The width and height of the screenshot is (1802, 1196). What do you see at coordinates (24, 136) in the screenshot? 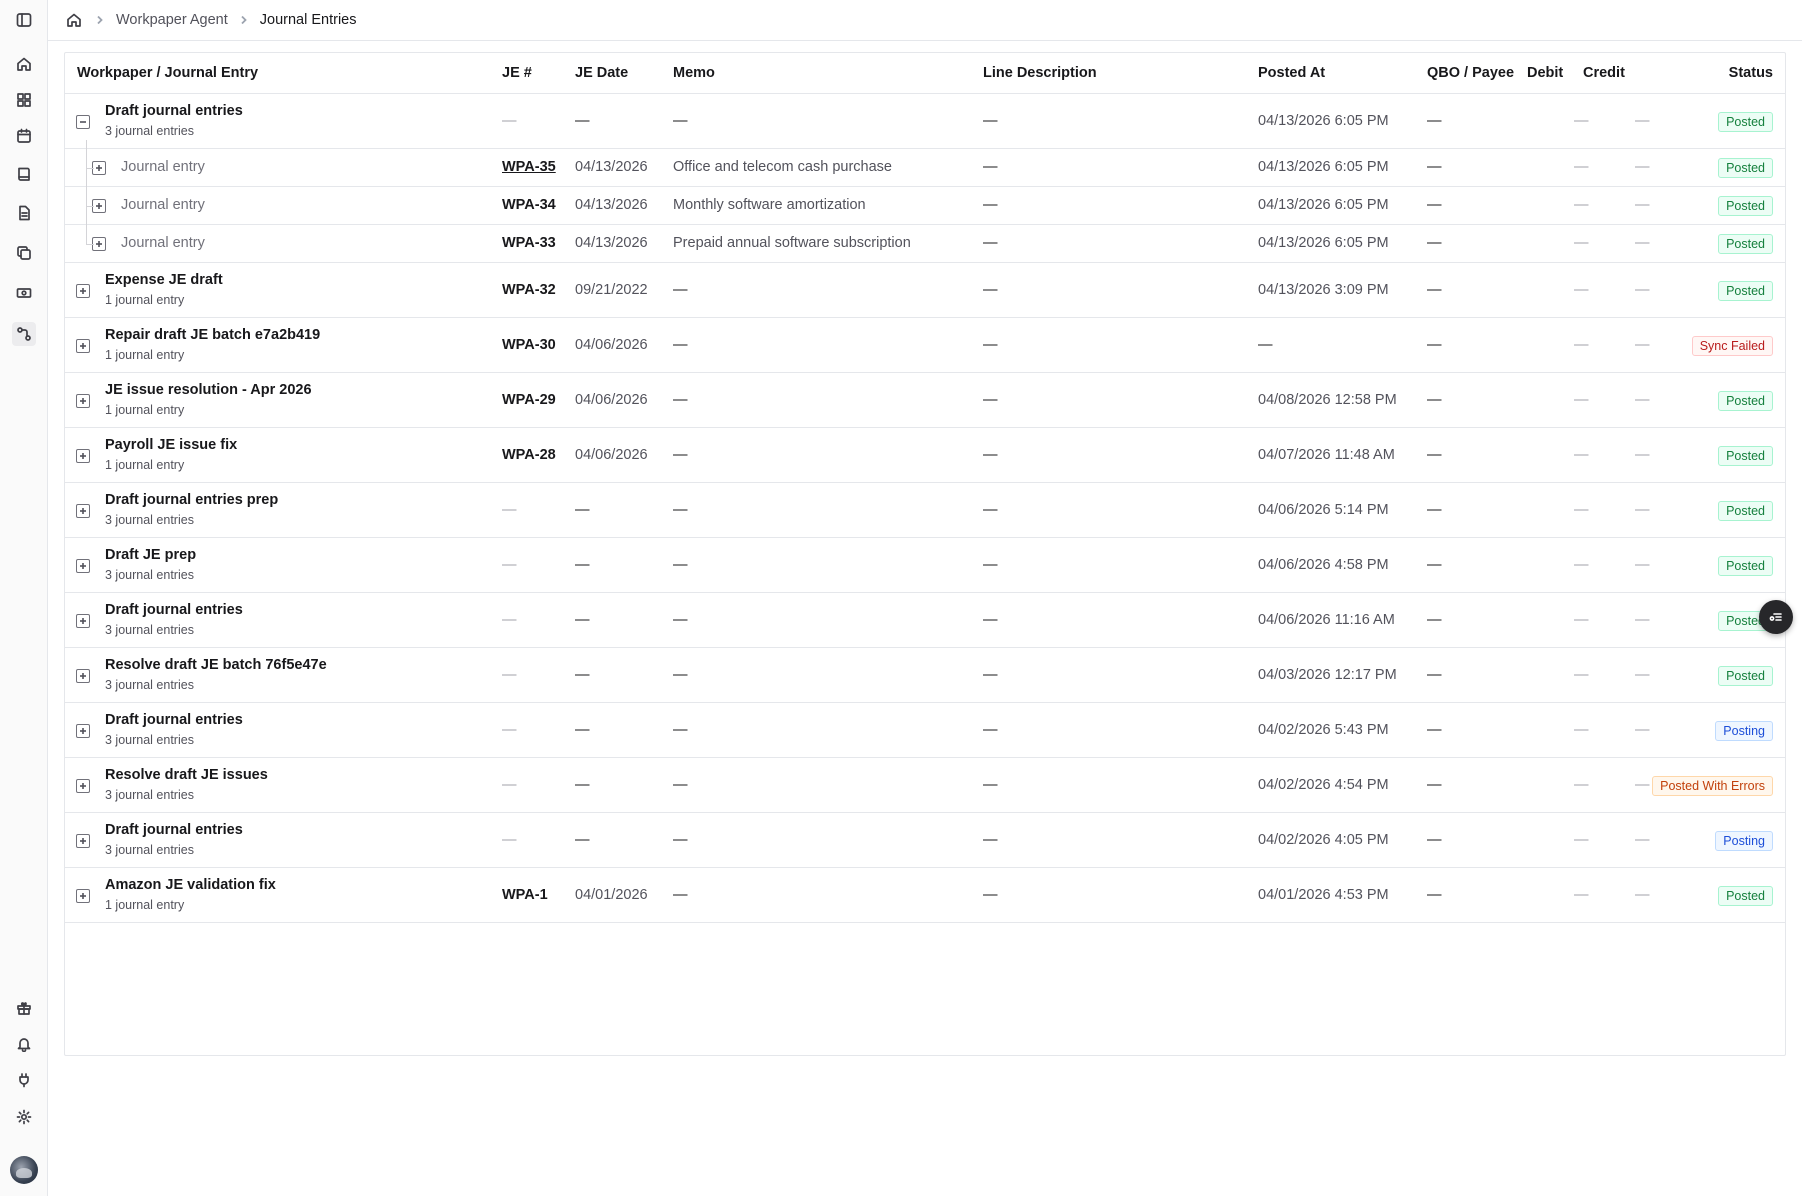
I see `calendar-icon` at bounding box center [24, 136].